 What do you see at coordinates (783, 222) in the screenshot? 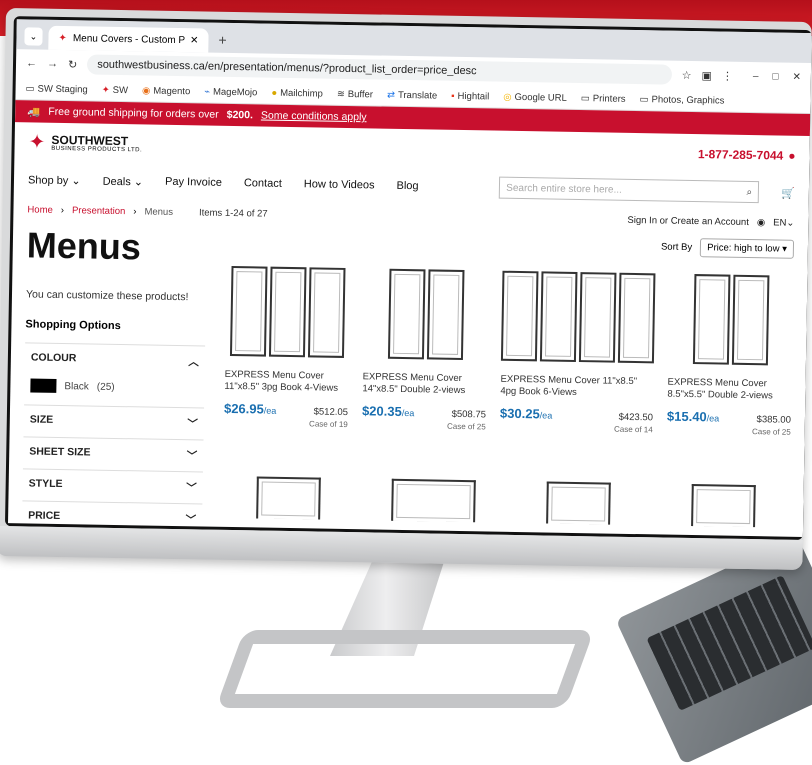
I see `language-select: EN⌄` at bounding box center [783, 222].